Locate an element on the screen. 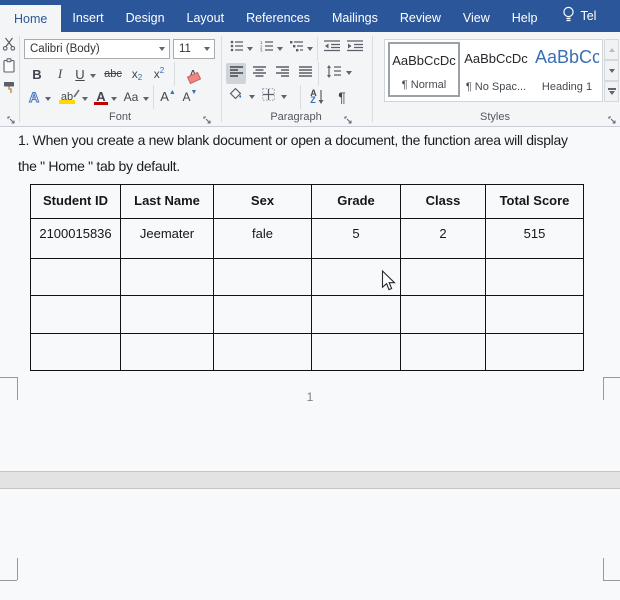  tab-references: References is located at coordinates (278, 18).